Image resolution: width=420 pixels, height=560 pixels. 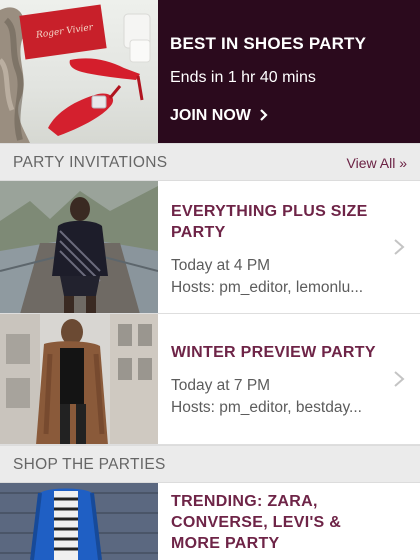 I want to click on promo-countdown: Ends in 1 hr 40 mins, so click(x=243, y=77).